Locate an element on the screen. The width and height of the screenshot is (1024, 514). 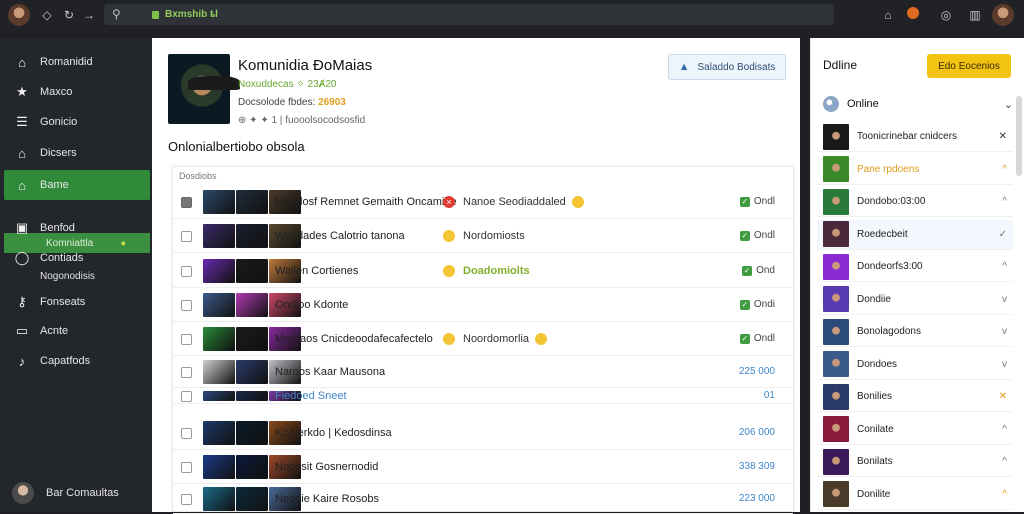
table-row: KcAlerkdo | Kedosdinsa 206 000 is located at coordinates (483, 433).